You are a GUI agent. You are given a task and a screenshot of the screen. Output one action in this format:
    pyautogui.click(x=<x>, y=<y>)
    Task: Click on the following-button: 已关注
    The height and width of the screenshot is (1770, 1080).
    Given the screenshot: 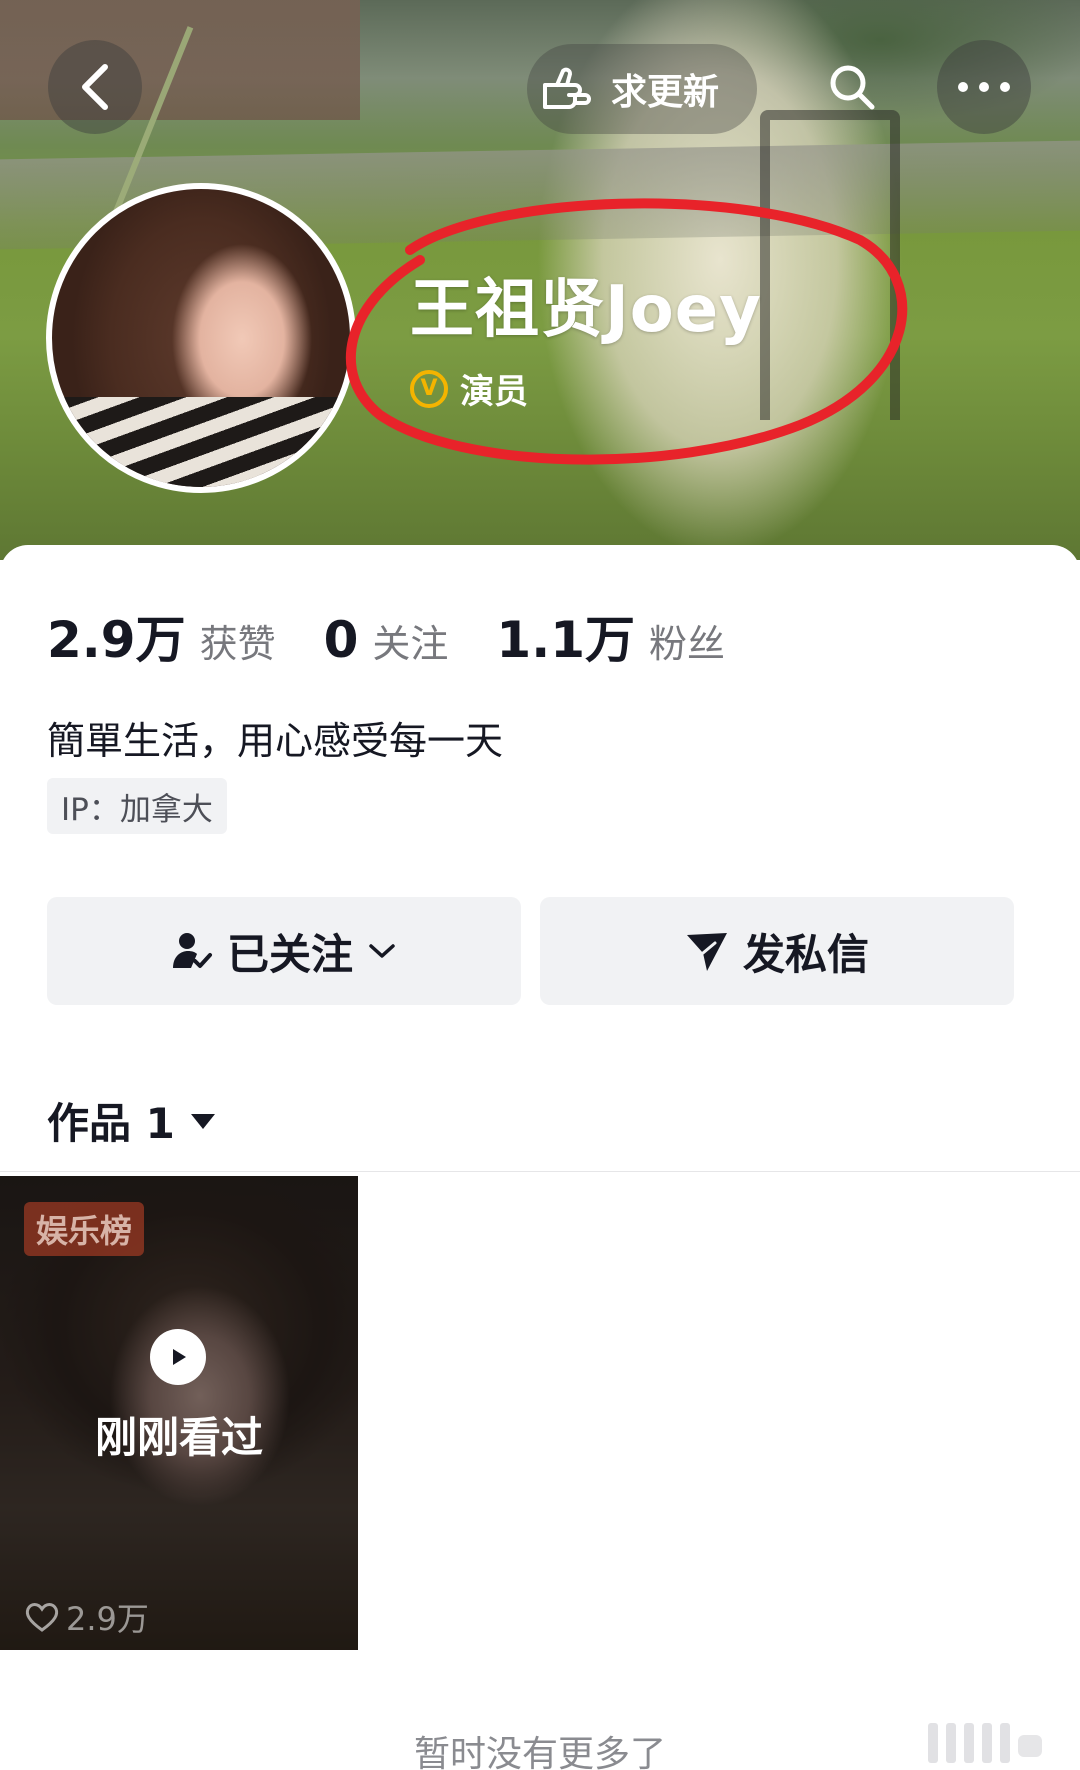 What is the action you would take?
    pyautogui.click(x=284, y=951)
    